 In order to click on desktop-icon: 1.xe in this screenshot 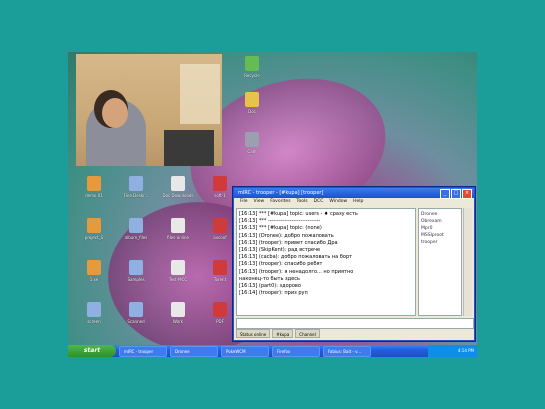, I will do `click(94, 271)`.